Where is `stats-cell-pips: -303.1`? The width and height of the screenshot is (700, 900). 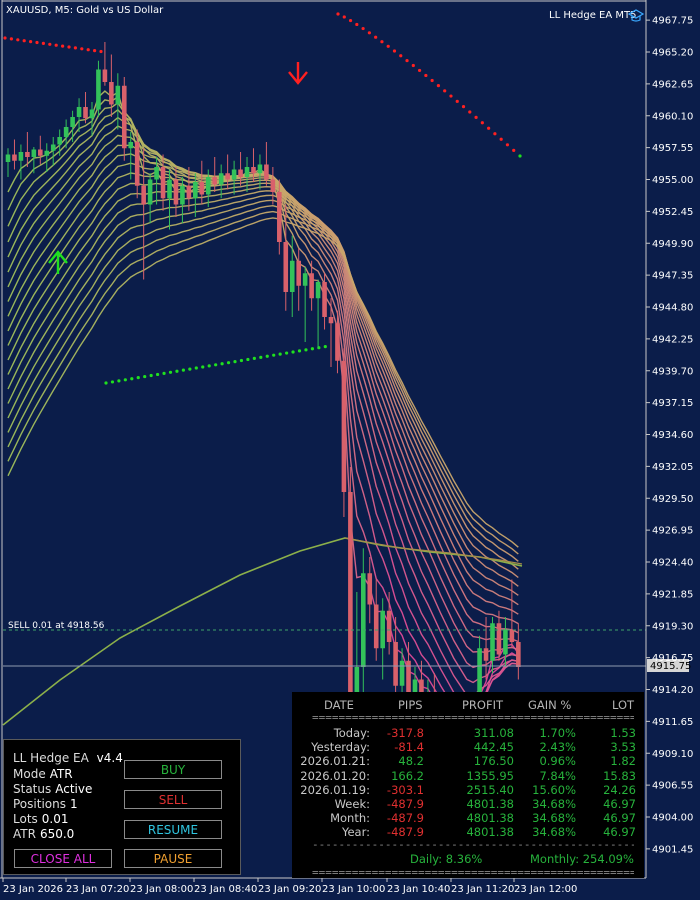
stats-cell-pips: -303.1 is located at coordinates (405, 789).